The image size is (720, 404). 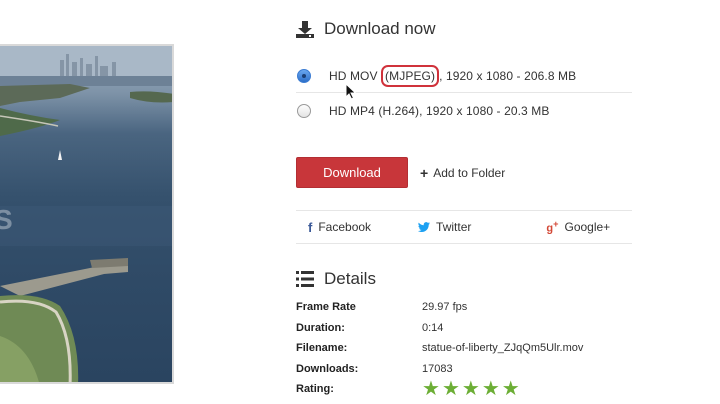 What do you see at coordinates (464, 369) in the screenshot?
I see `detail-row-downloads: Downloads: 17083` at bounding box center [464, 369].